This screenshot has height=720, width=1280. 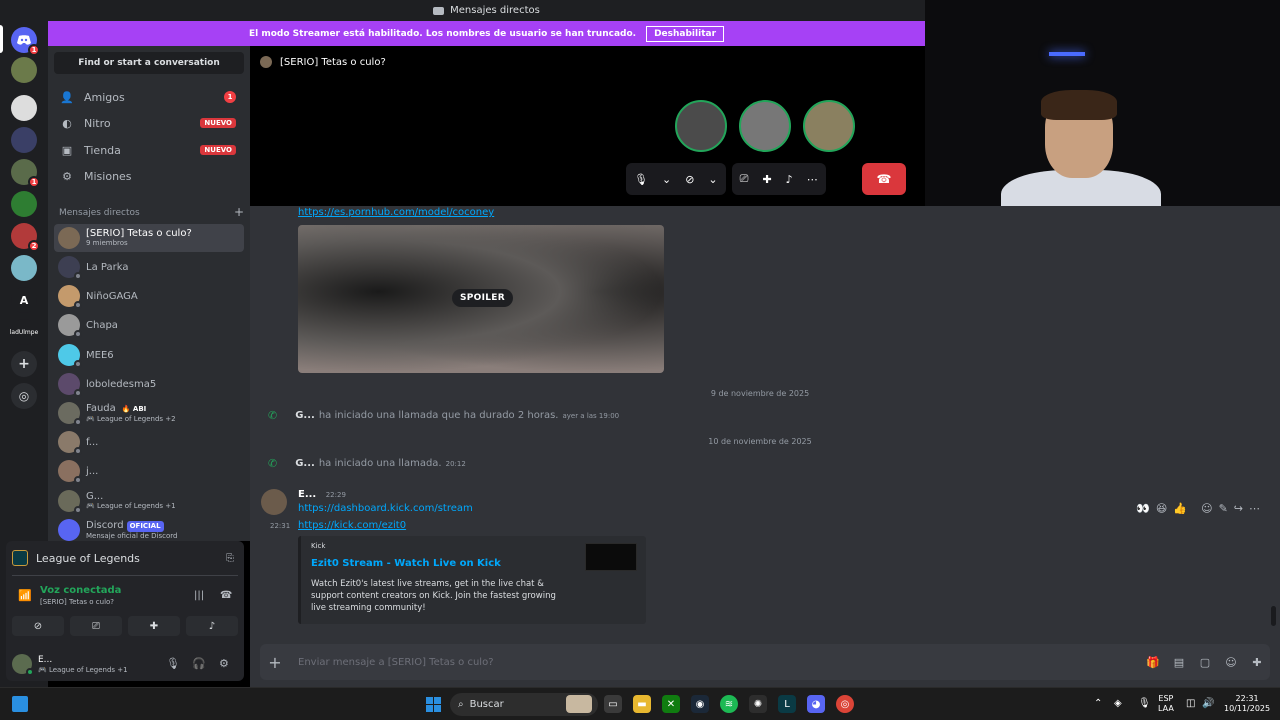 I want to click on edit-icon: ✎, so click(x=1223, y=508).